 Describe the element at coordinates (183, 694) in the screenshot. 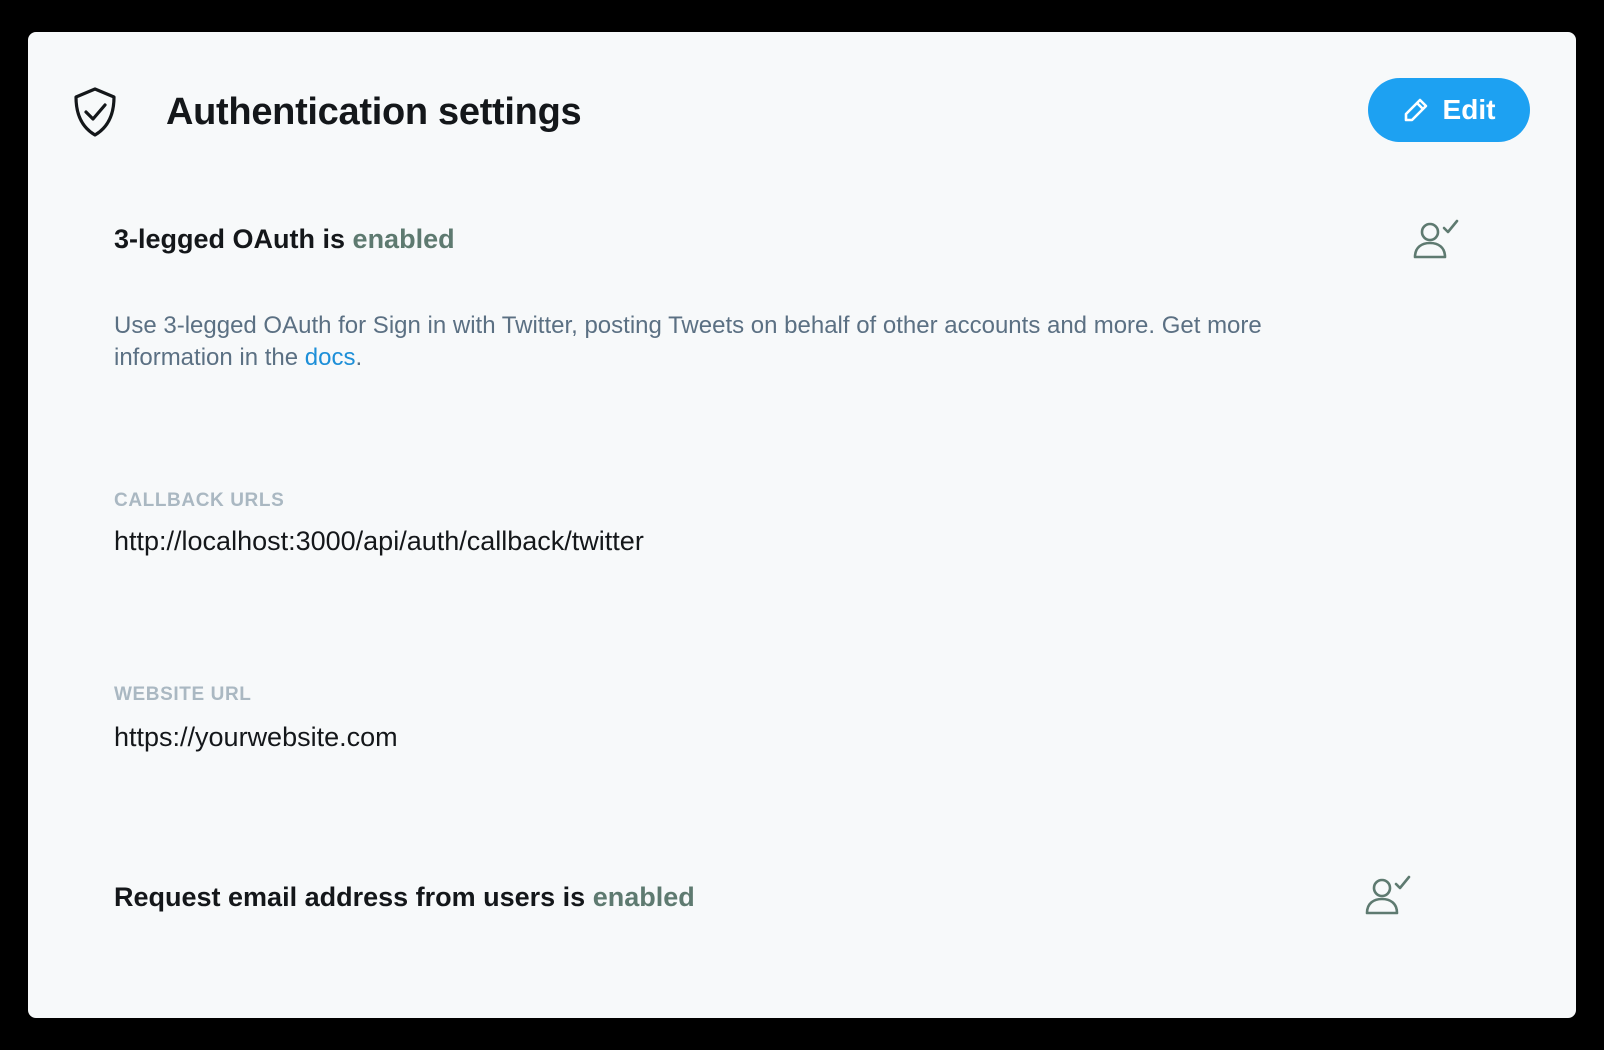

I see `website-url-label: WEBSITE URL` at that location.